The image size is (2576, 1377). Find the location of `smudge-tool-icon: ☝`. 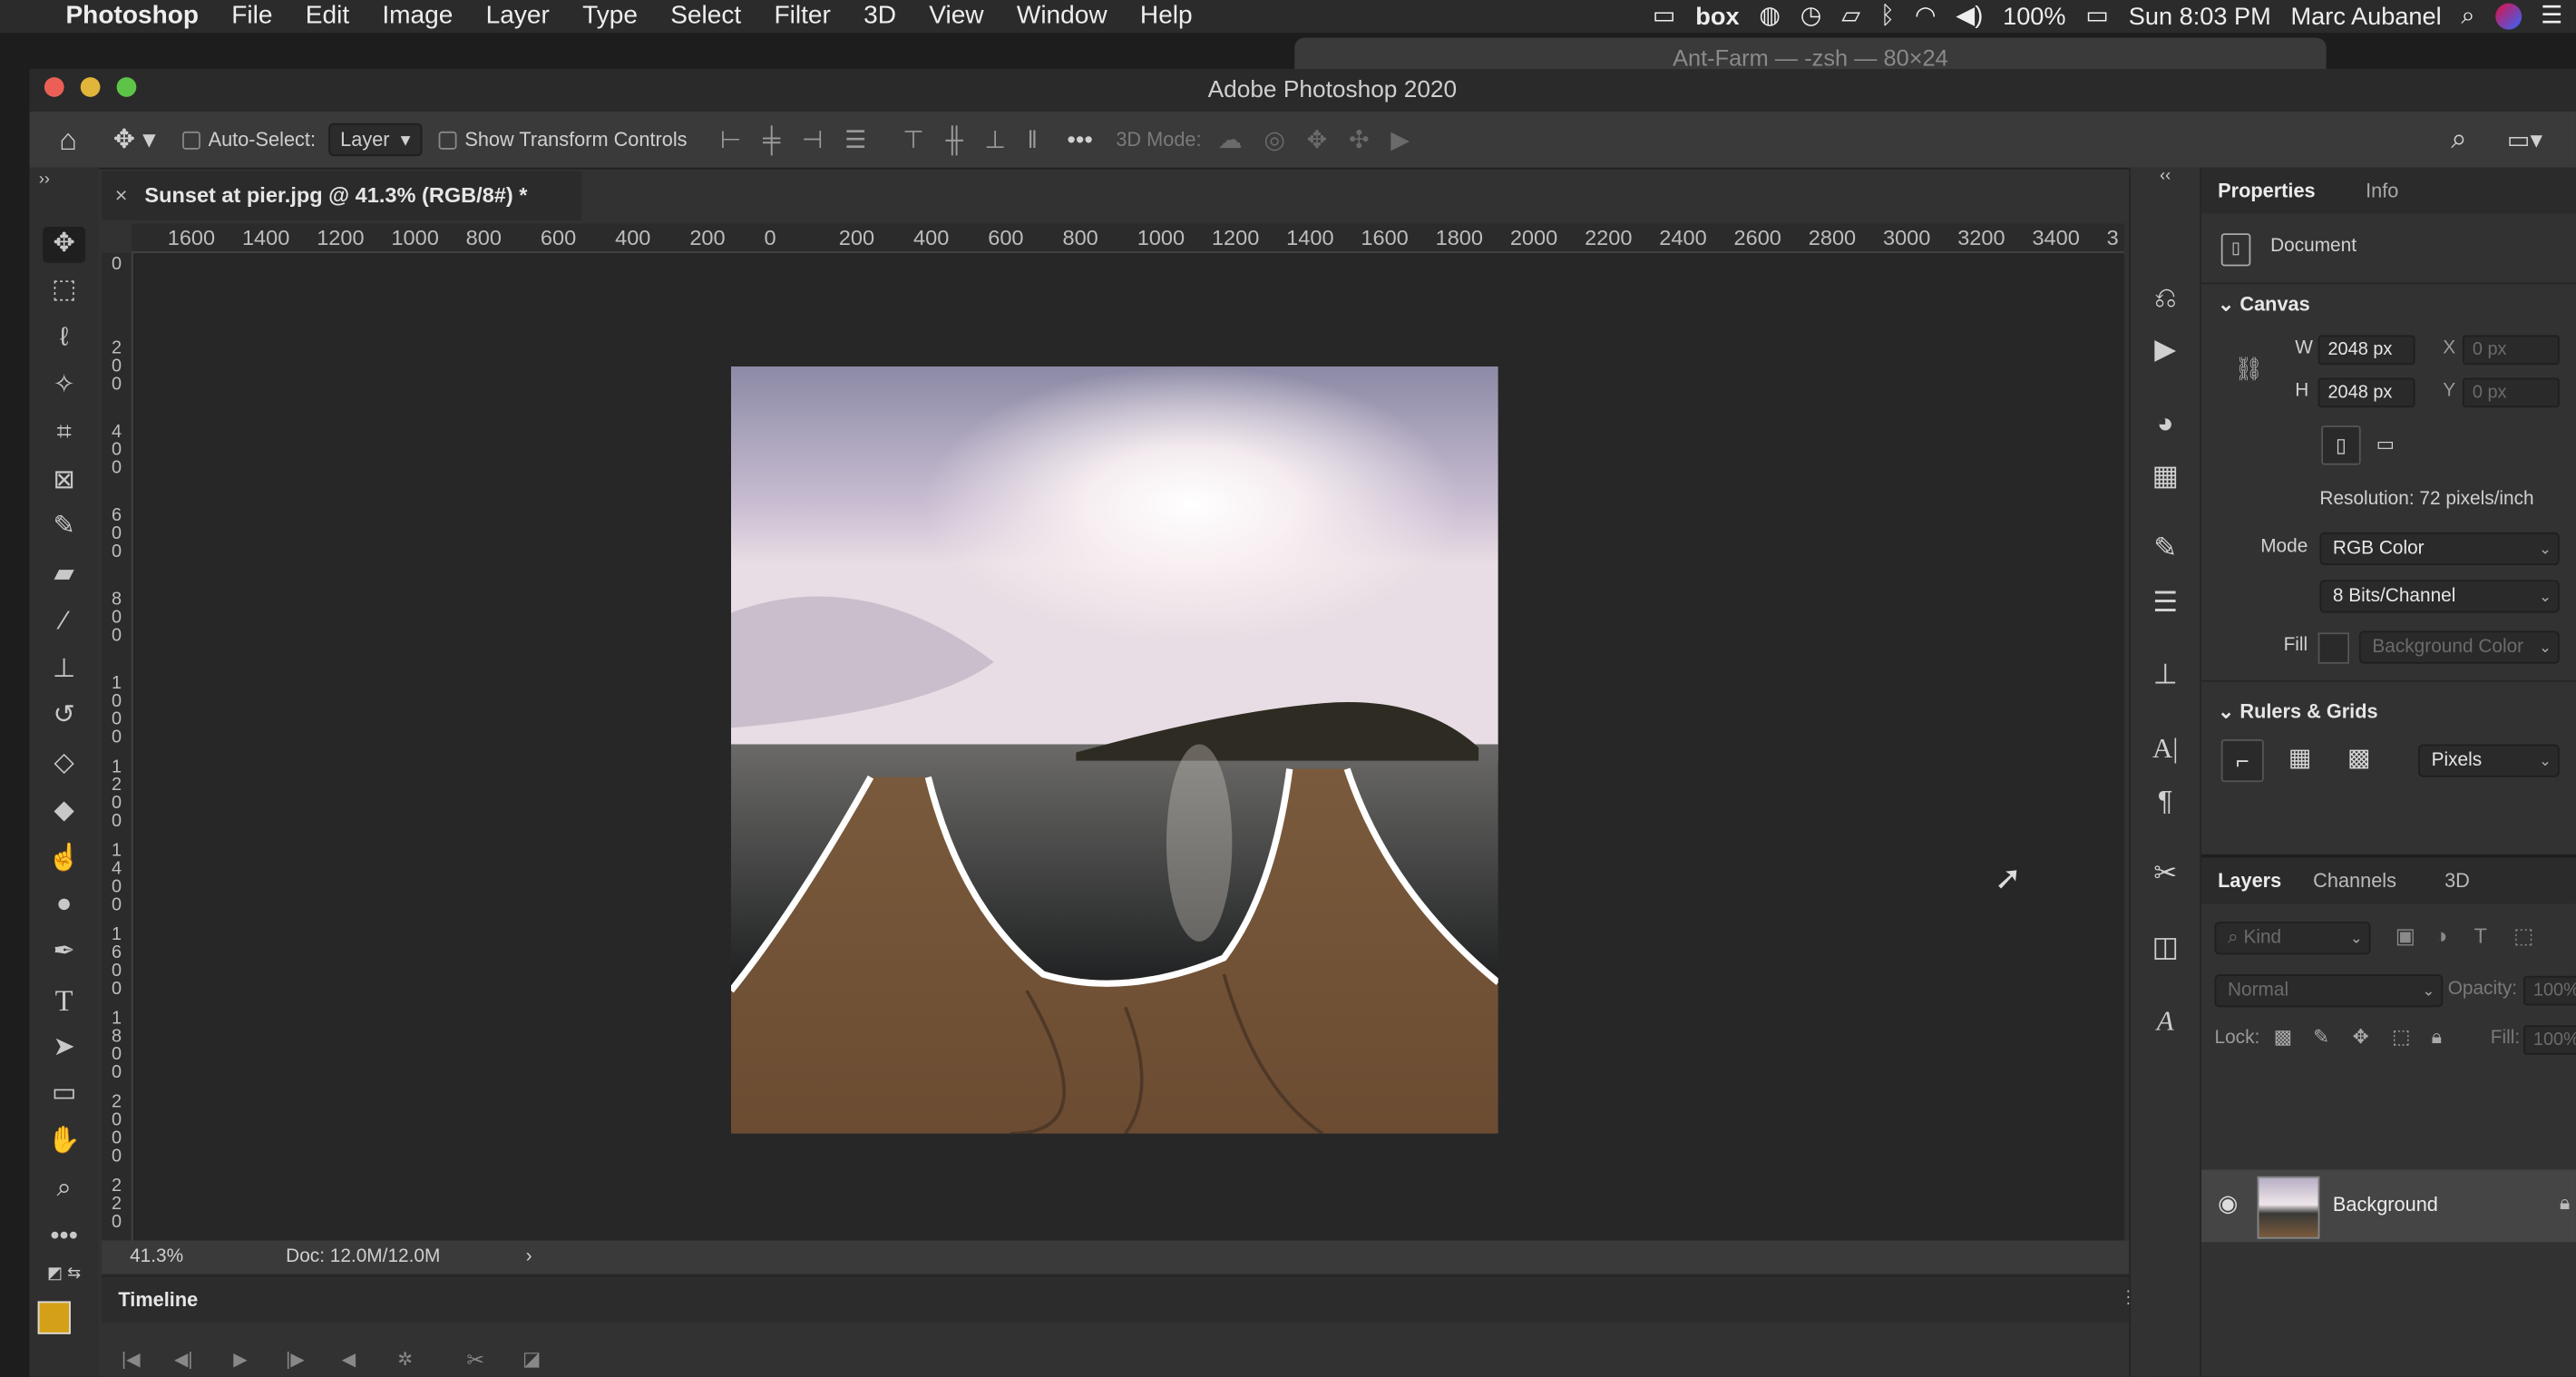

smudge-tool-icon: ☝ is located at coordinates (64, 859).